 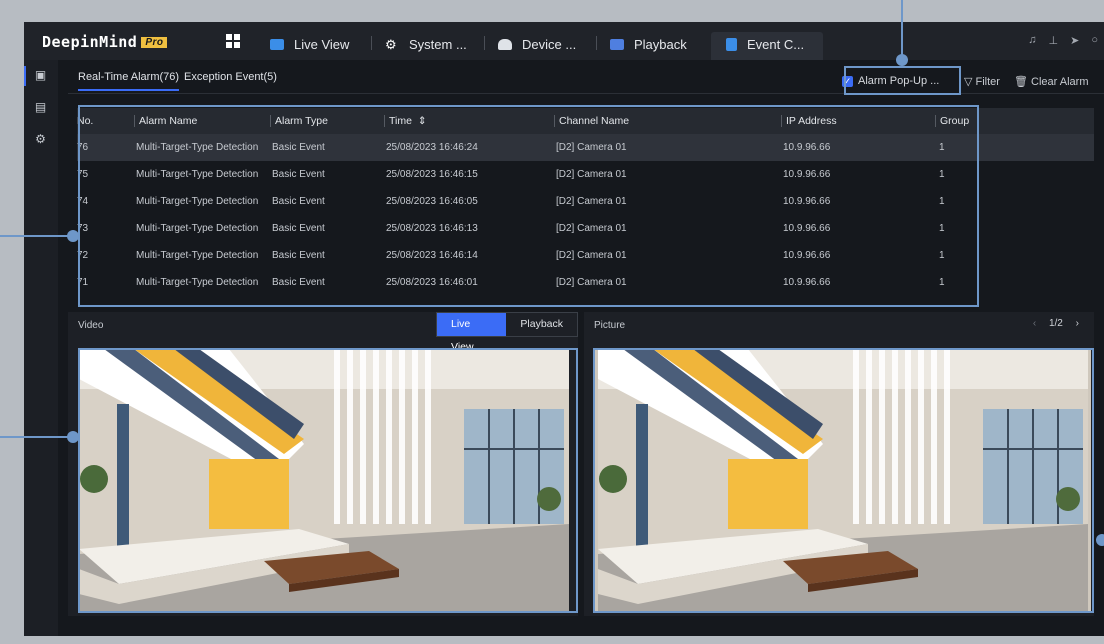 I want to click on app-grid-icon, so click(x=233, y=41).